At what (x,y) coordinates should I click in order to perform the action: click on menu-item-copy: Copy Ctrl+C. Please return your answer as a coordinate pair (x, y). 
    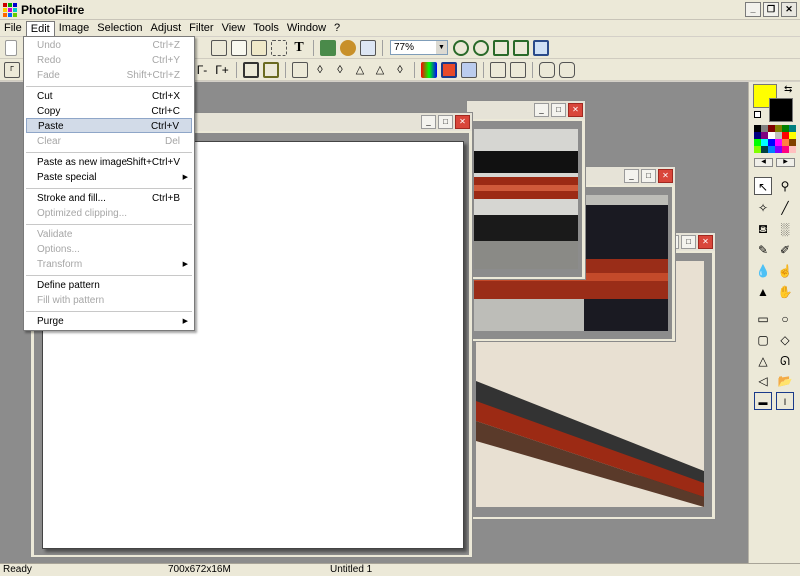
    Looking at the image, I should click on (109, 111).